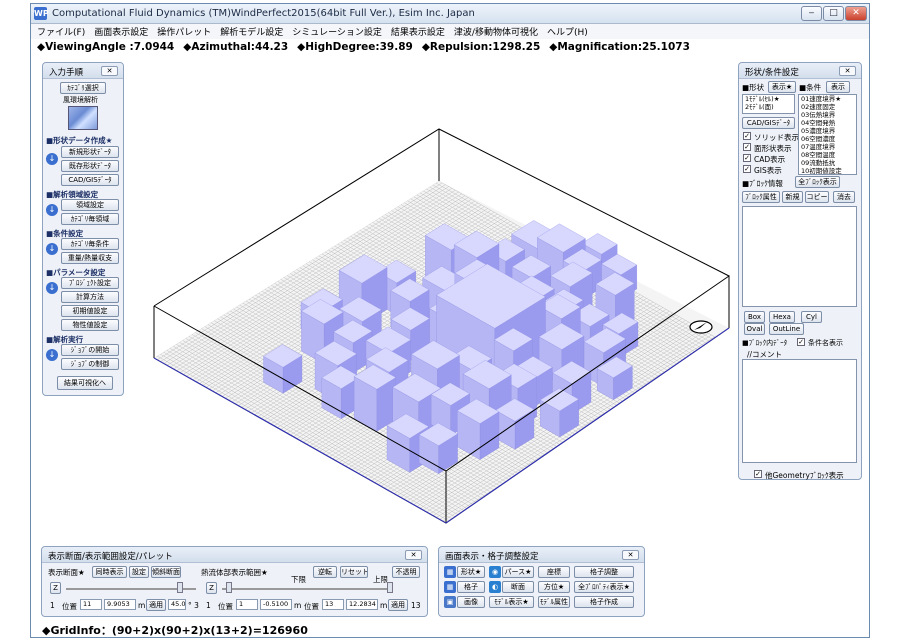 This screenshot has width=900, height=641. I want to click on reset-button: リセット, so click(354, 572).